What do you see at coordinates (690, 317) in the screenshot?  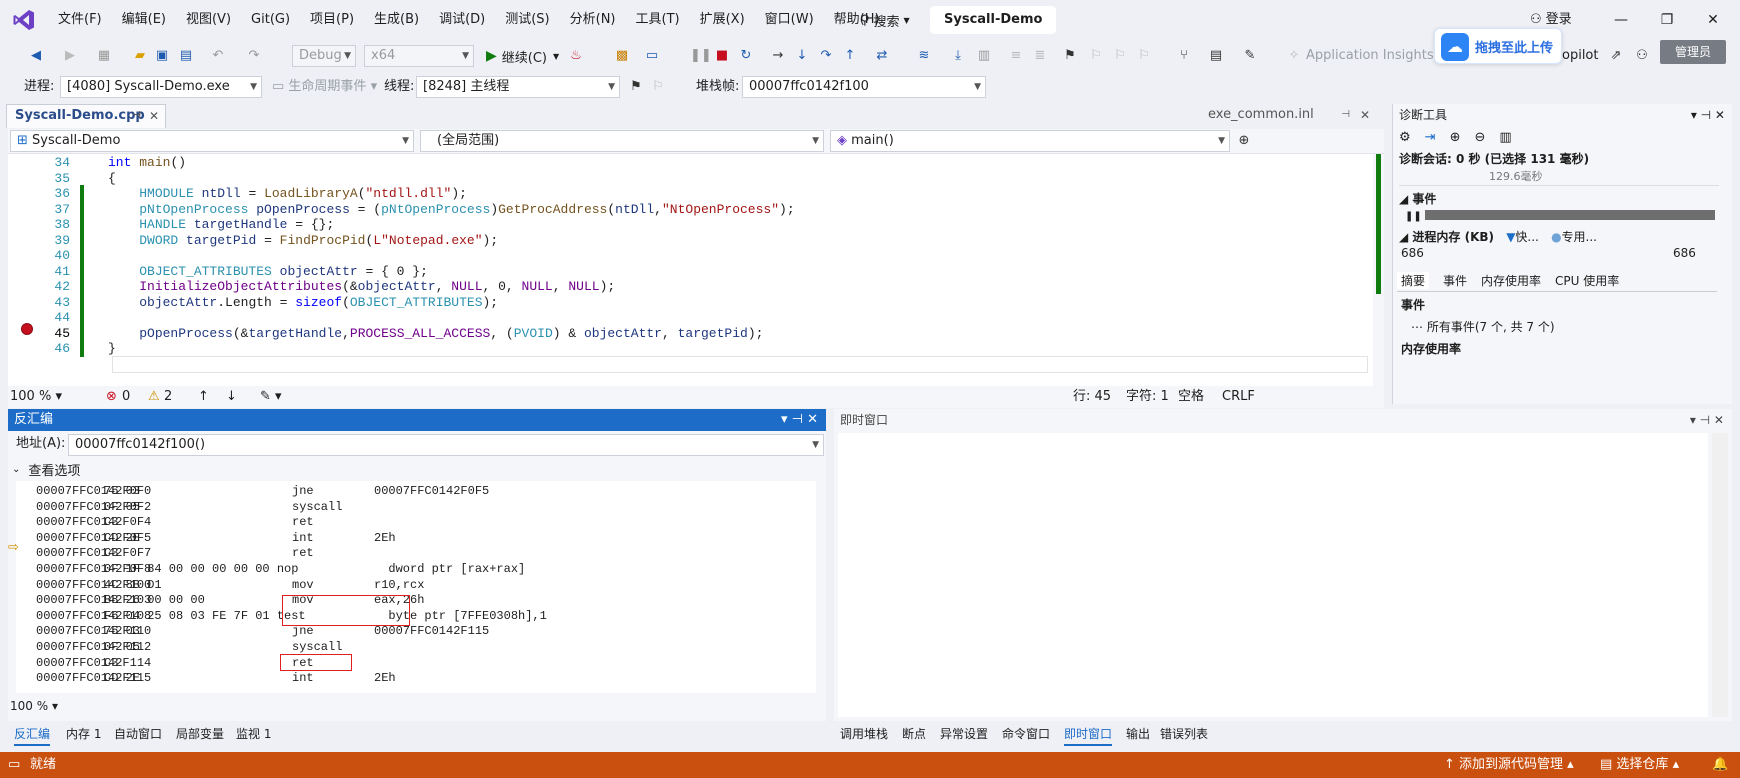 I see `code-line: 44` at bounding box center [690, 317].